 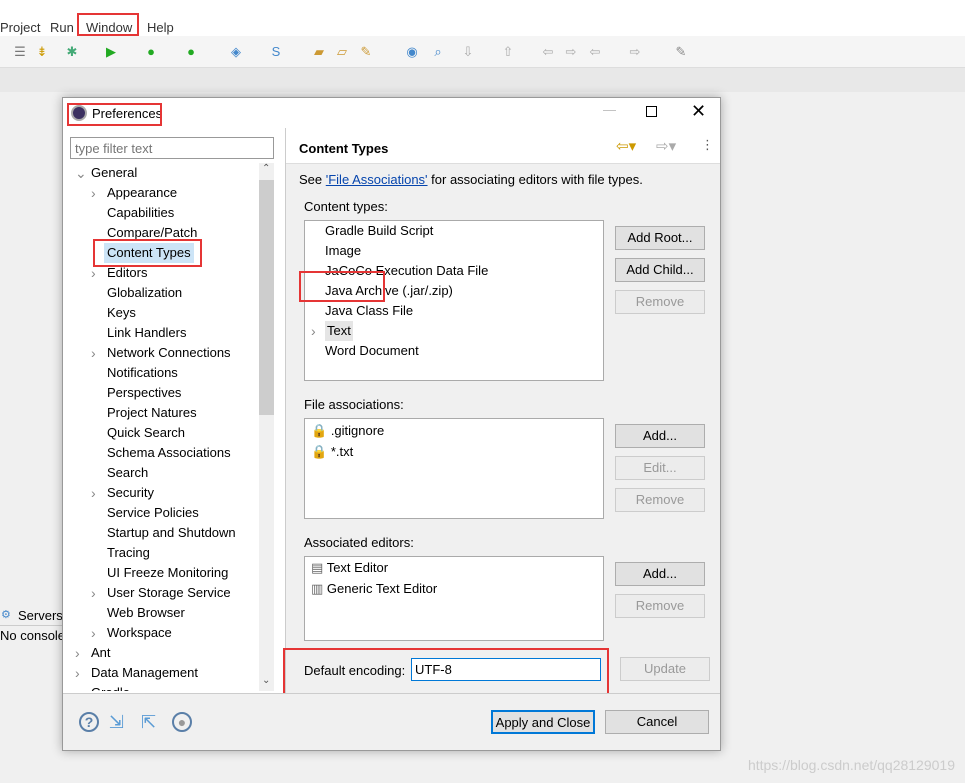 I want to click on next-annotation-icon: ⇩, so click(x=468, y=52).